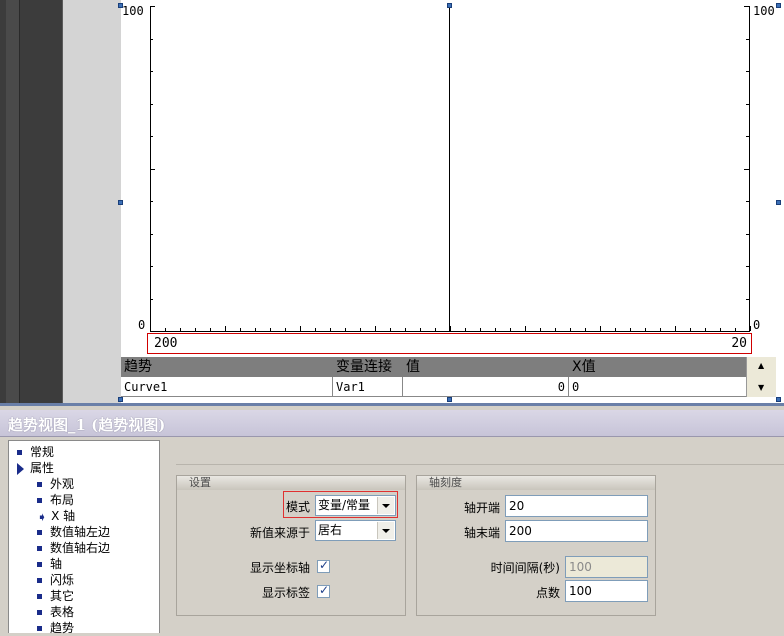 The width and height of the screenshot is (784, 636). What do you see at coordinates (606, 567) in the screenshot?
I see `interval-input: 100` at bounding box center [606, 567].